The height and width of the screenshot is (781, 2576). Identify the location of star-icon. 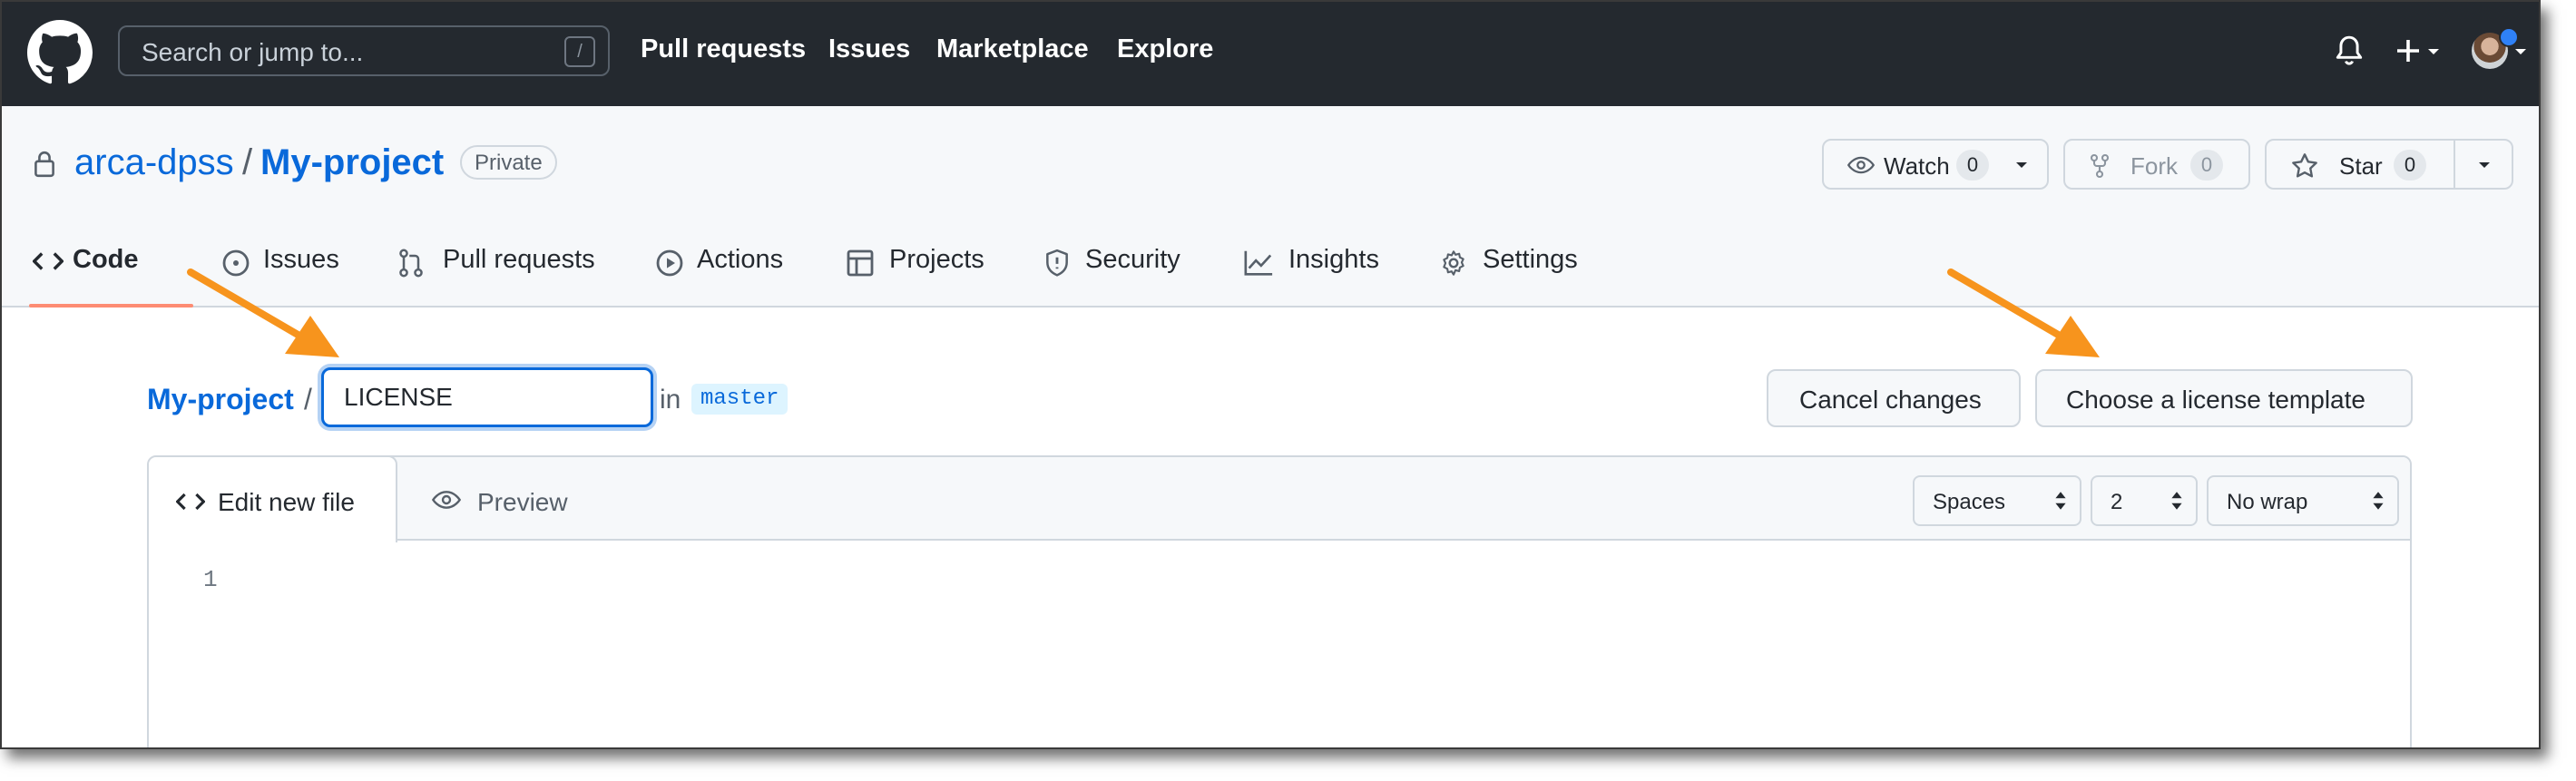
(2304, 165).